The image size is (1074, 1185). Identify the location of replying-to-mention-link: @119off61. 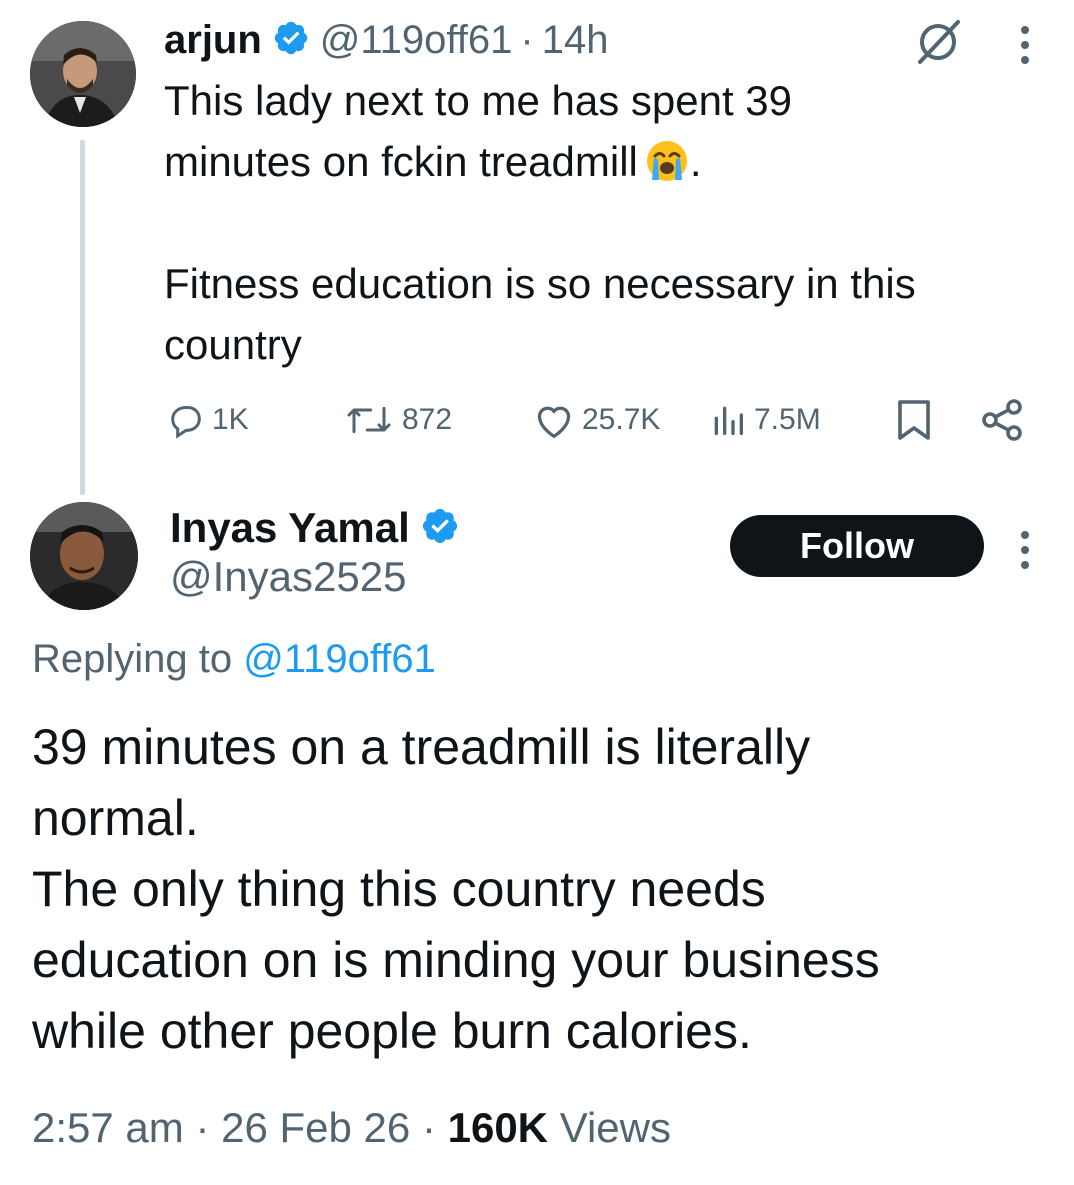
(339, 659).